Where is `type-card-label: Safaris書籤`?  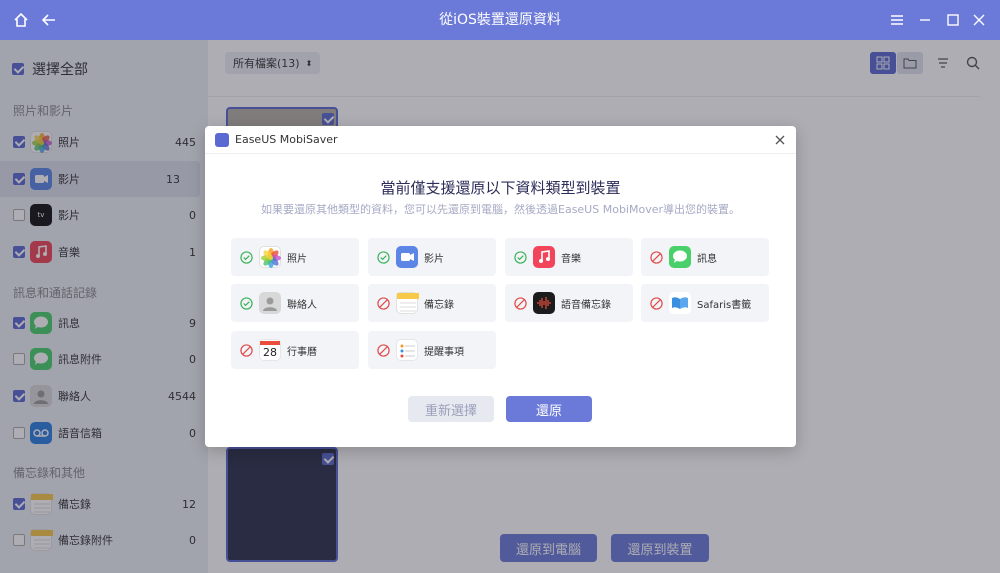
type-card-label: Safaris書籤 is located at coordinates (724, 305).